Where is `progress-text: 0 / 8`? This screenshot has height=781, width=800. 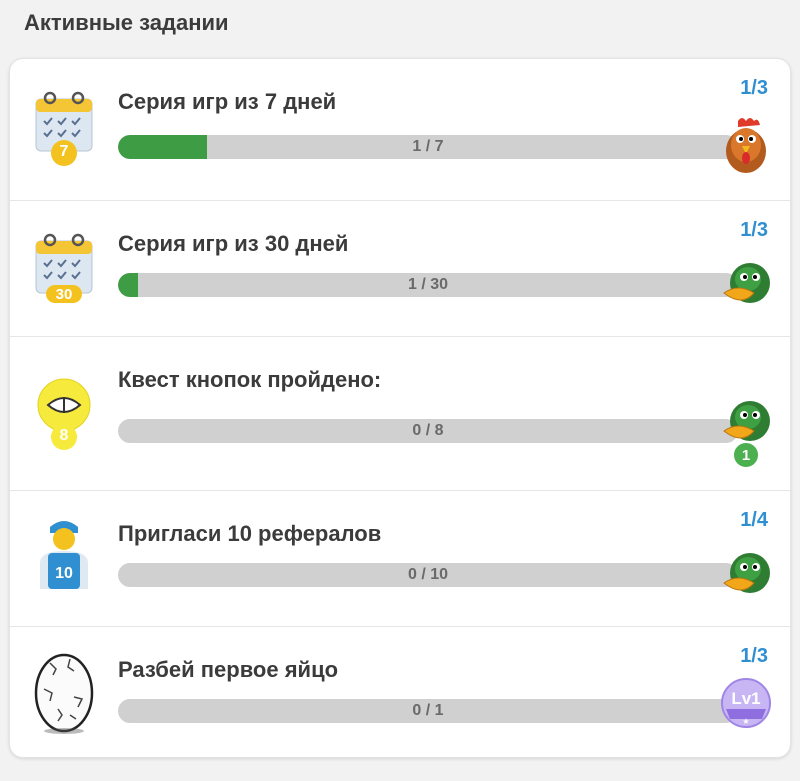
progress-text: 0 / 8 is located at coordinates (428, 430).